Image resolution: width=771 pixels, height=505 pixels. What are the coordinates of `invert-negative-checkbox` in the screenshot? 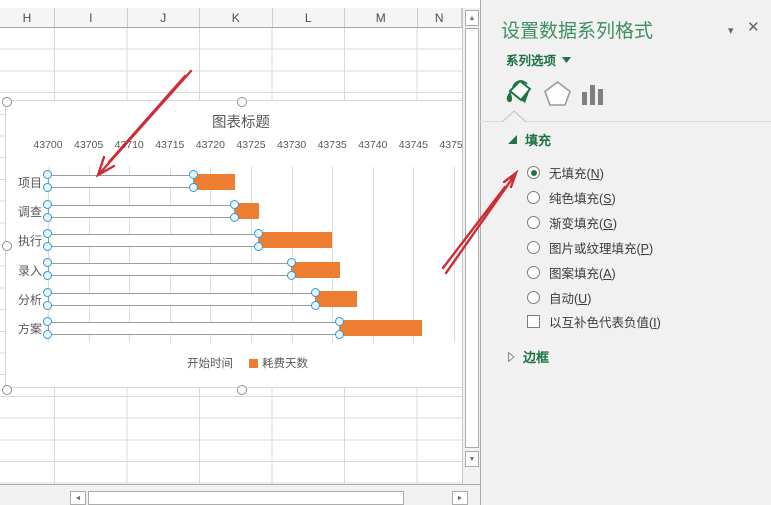 It's located at (533, 321).